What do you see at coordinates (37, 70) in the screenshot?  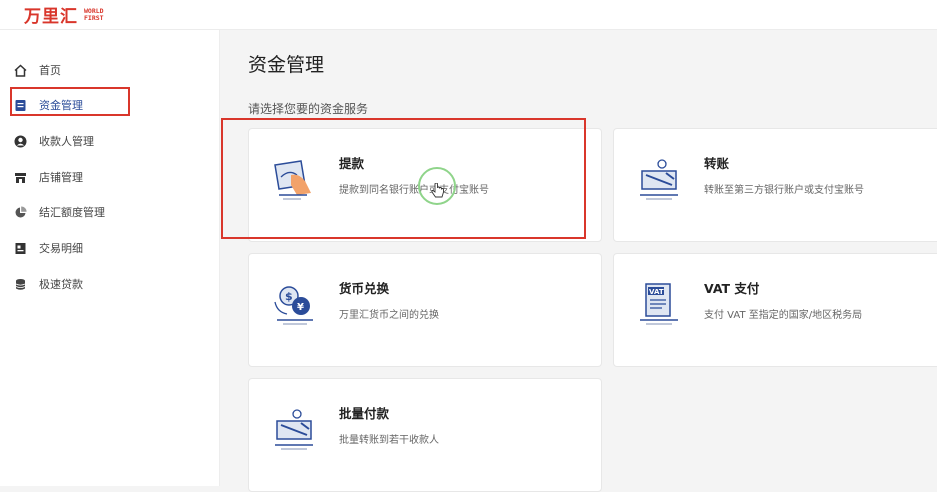 I see `sidebar-item-home: 首页` at bounding box center [37, 70].